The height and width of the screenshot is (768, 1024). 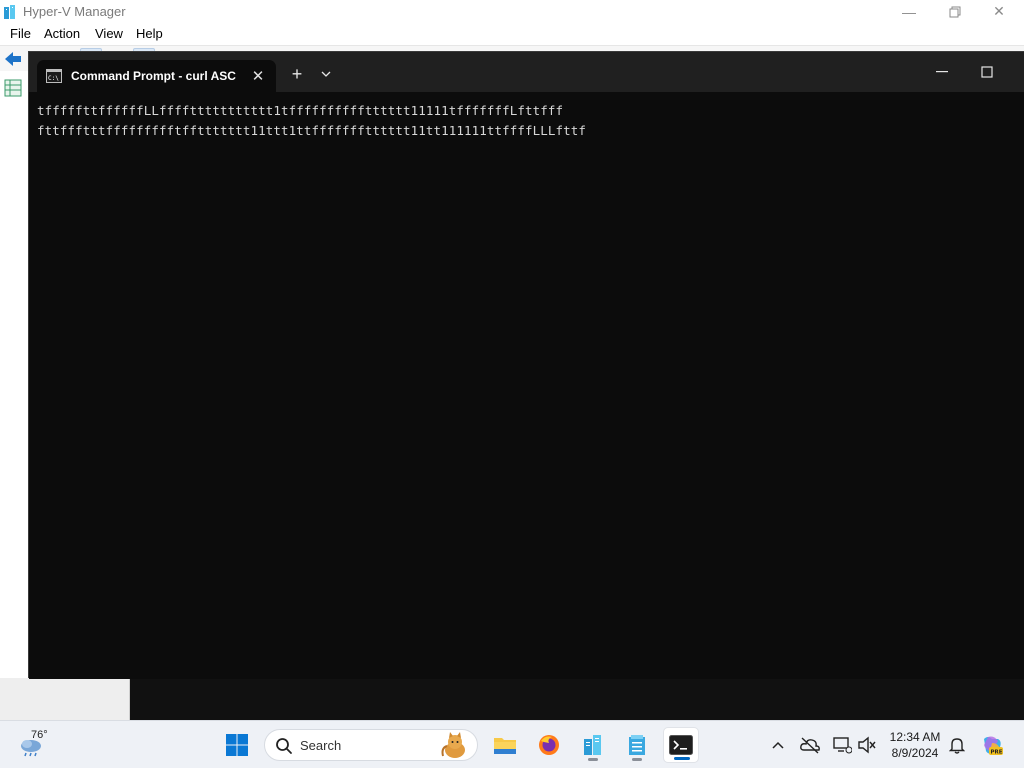 I want to click on terminal-taskbar-button, so click(x=681, y=745).